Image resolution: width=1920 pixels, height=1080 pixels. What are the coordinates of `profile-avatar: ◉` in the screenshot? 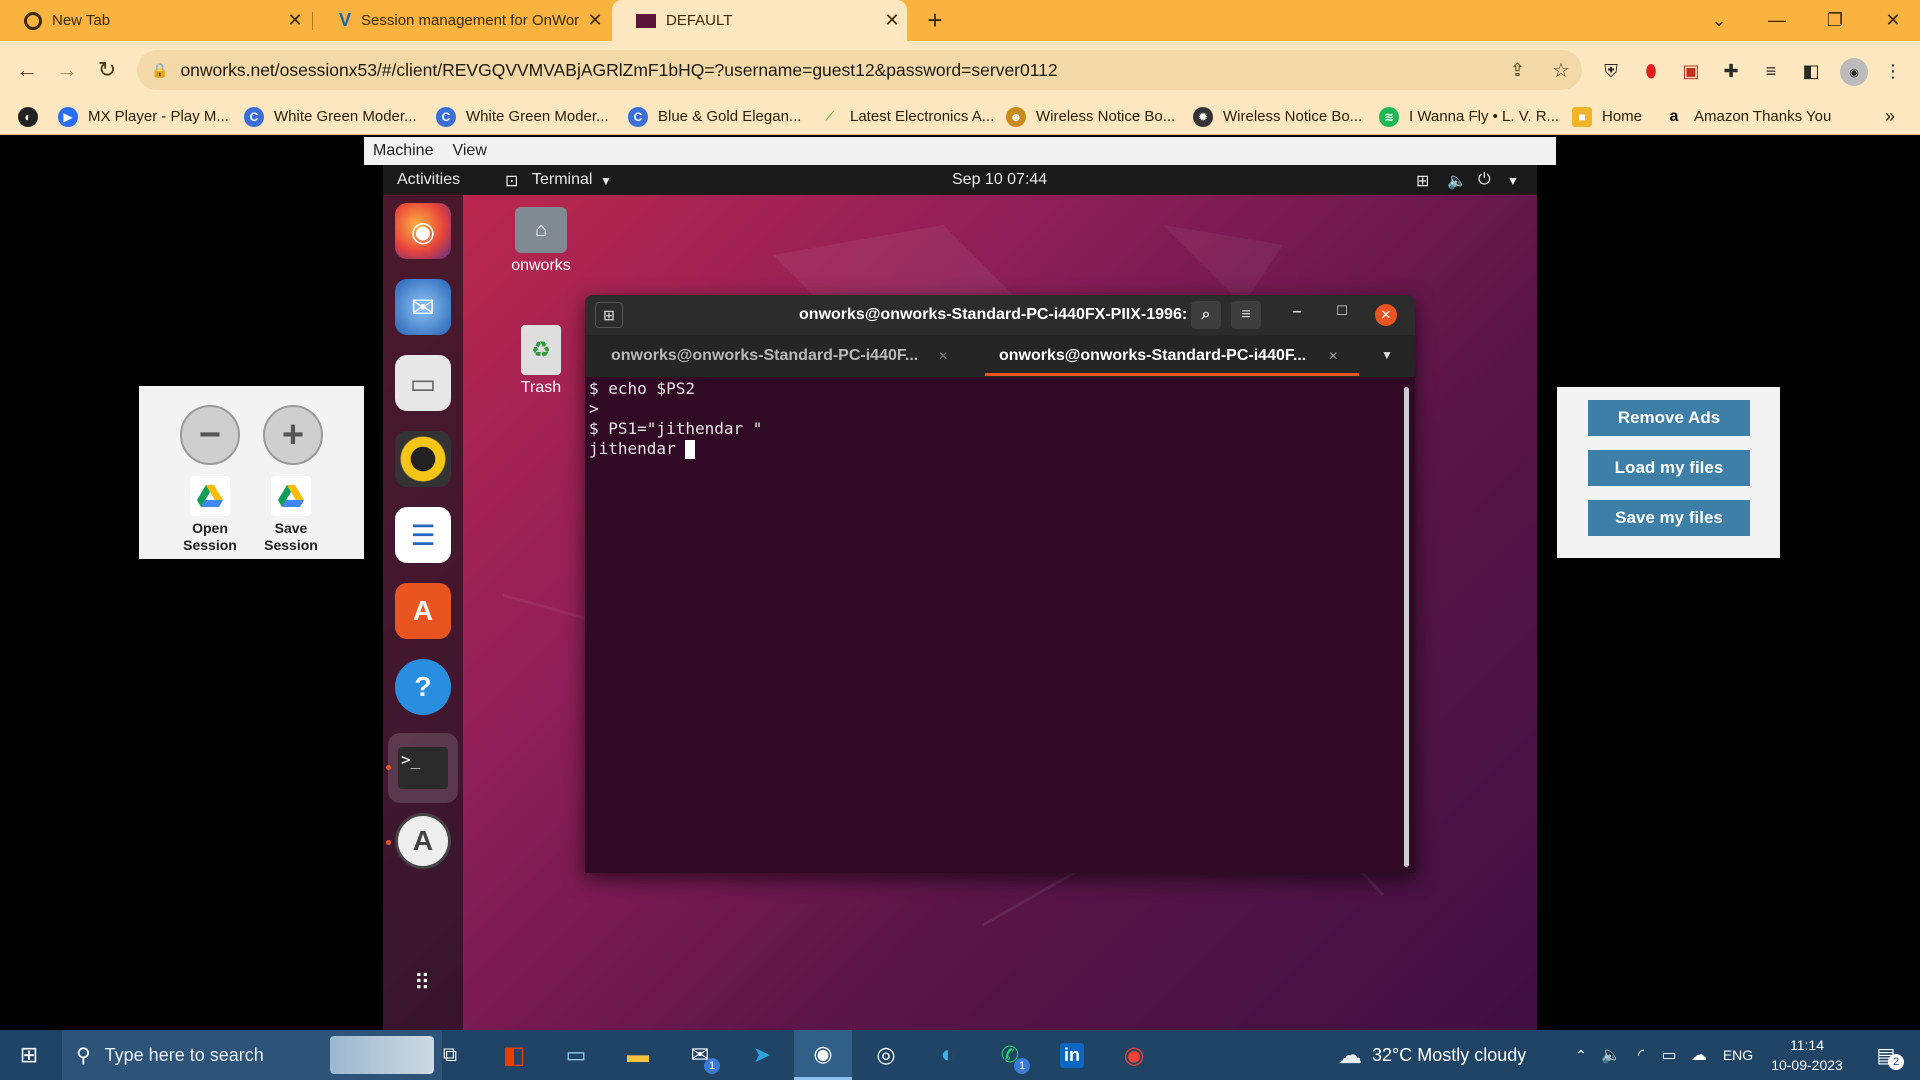 It's located at (1854, 72).